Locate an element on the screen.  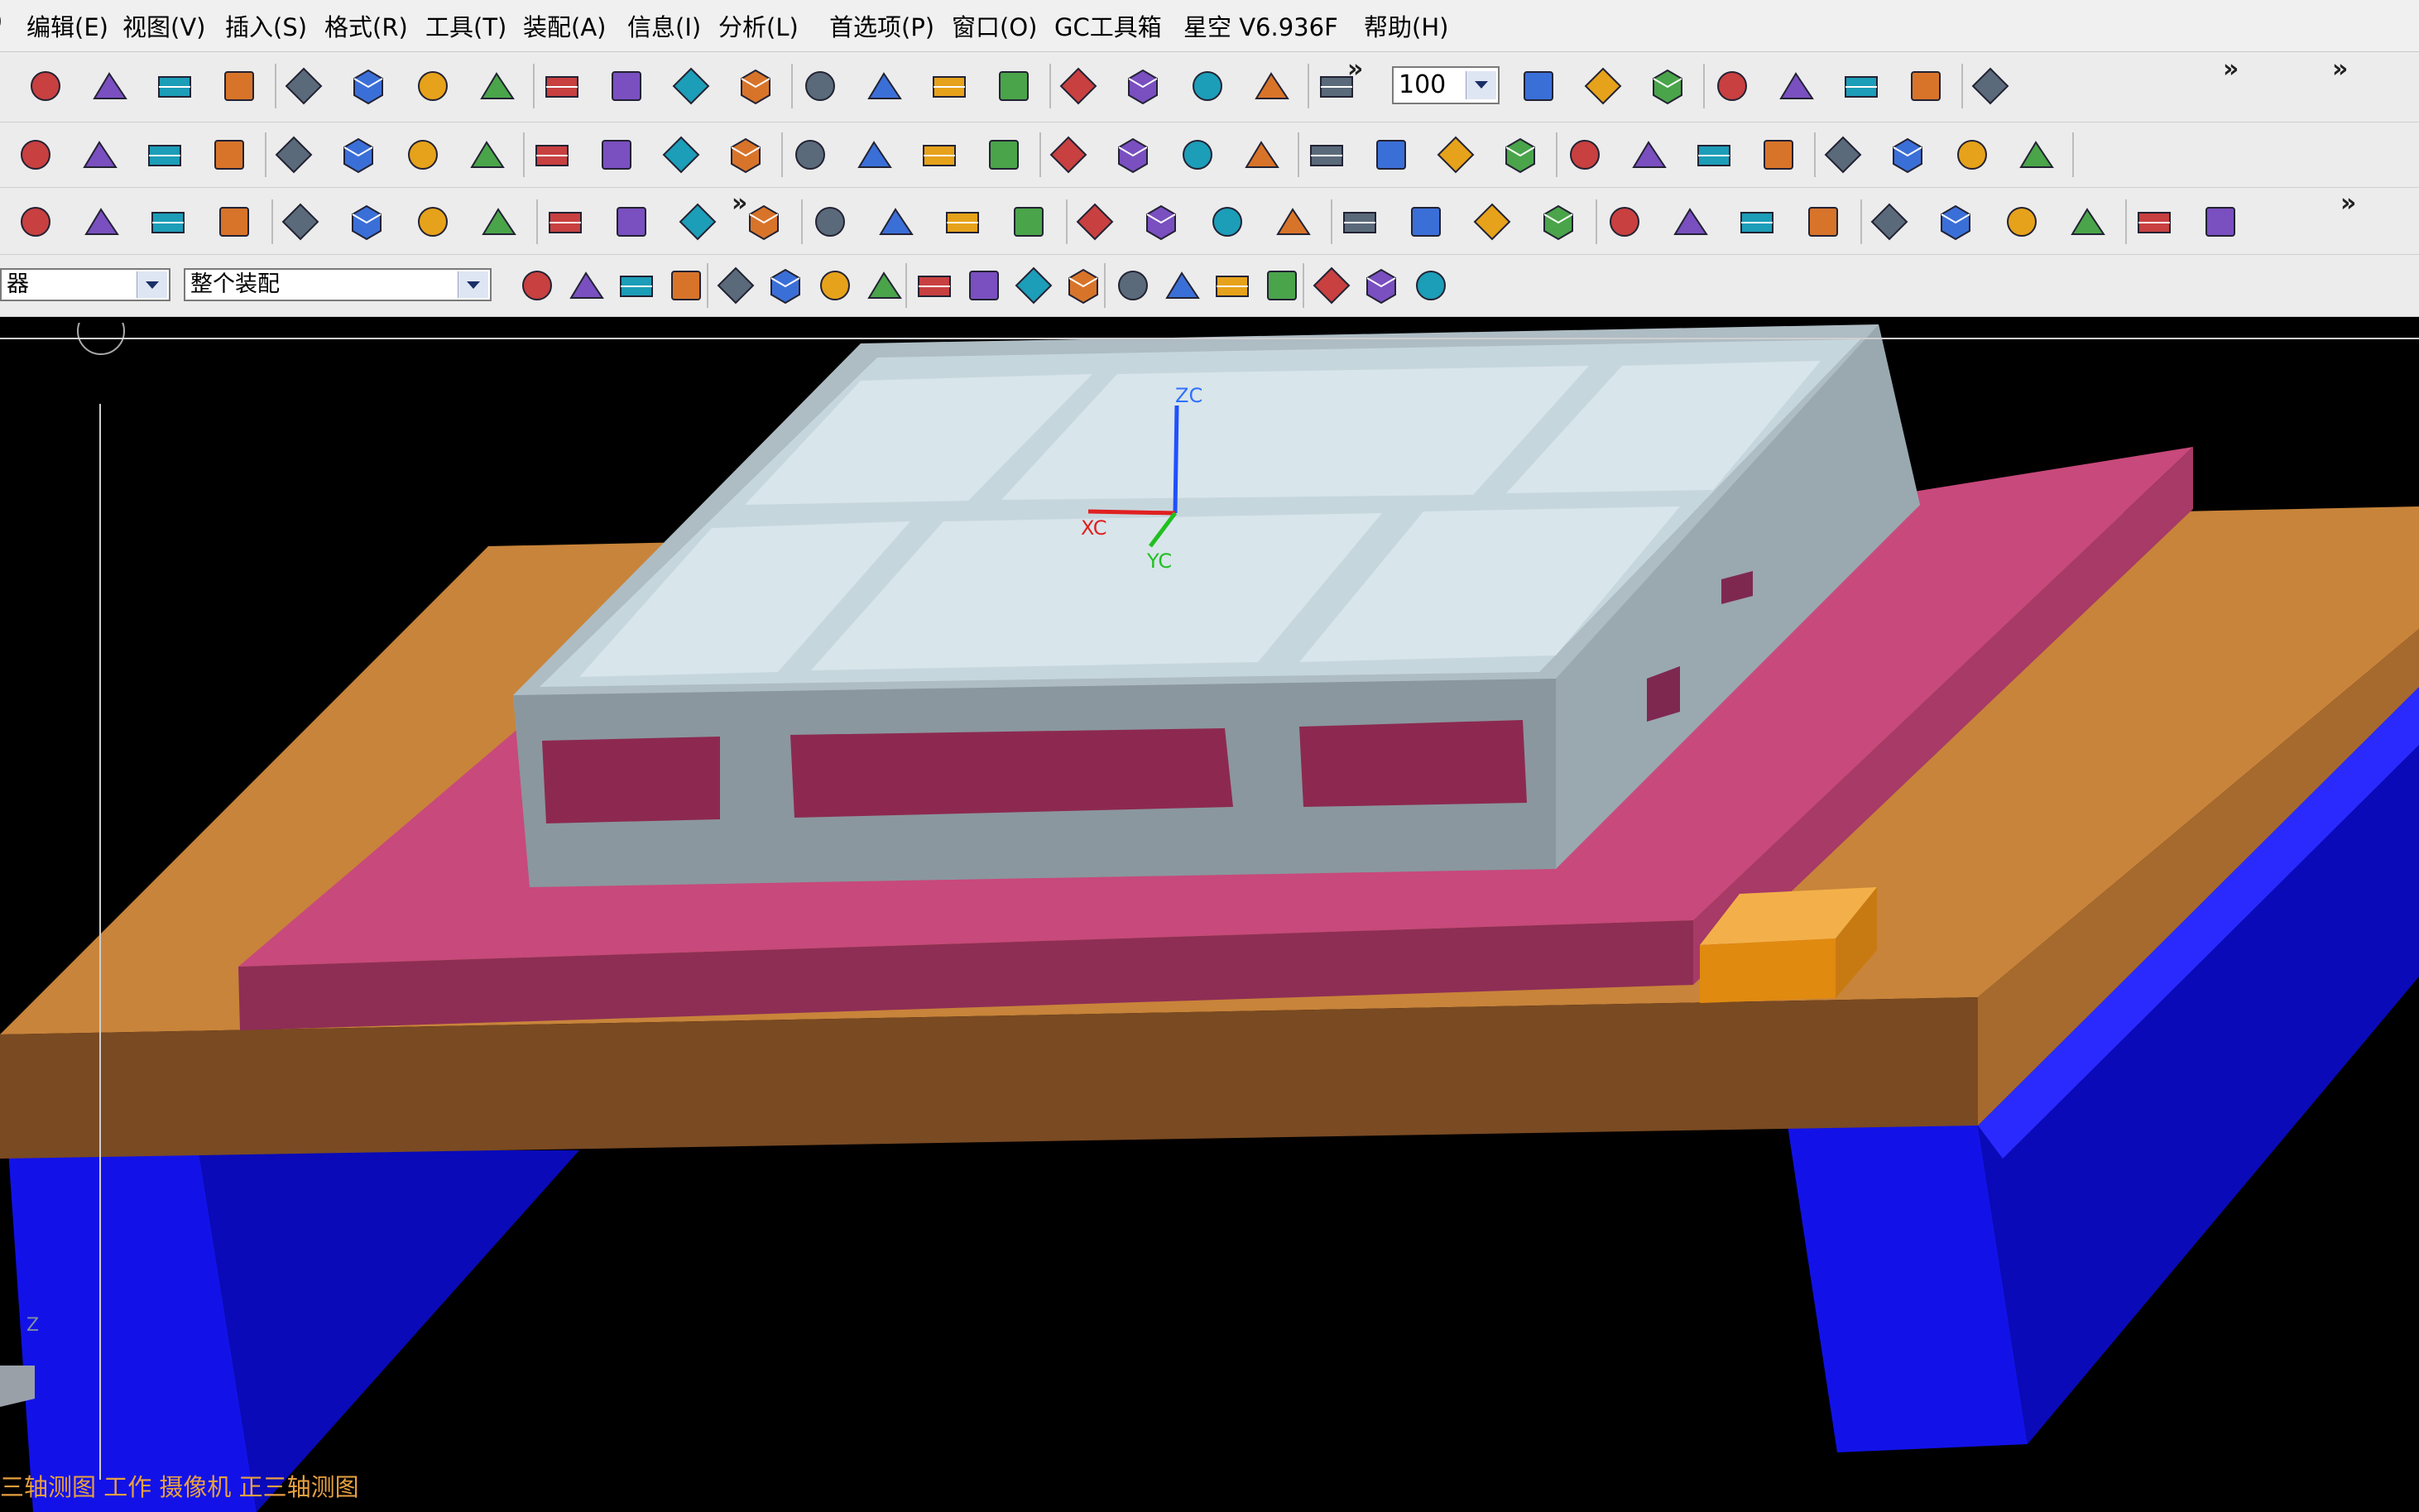
cube-sel-icon is located at coordinates (785, 286).